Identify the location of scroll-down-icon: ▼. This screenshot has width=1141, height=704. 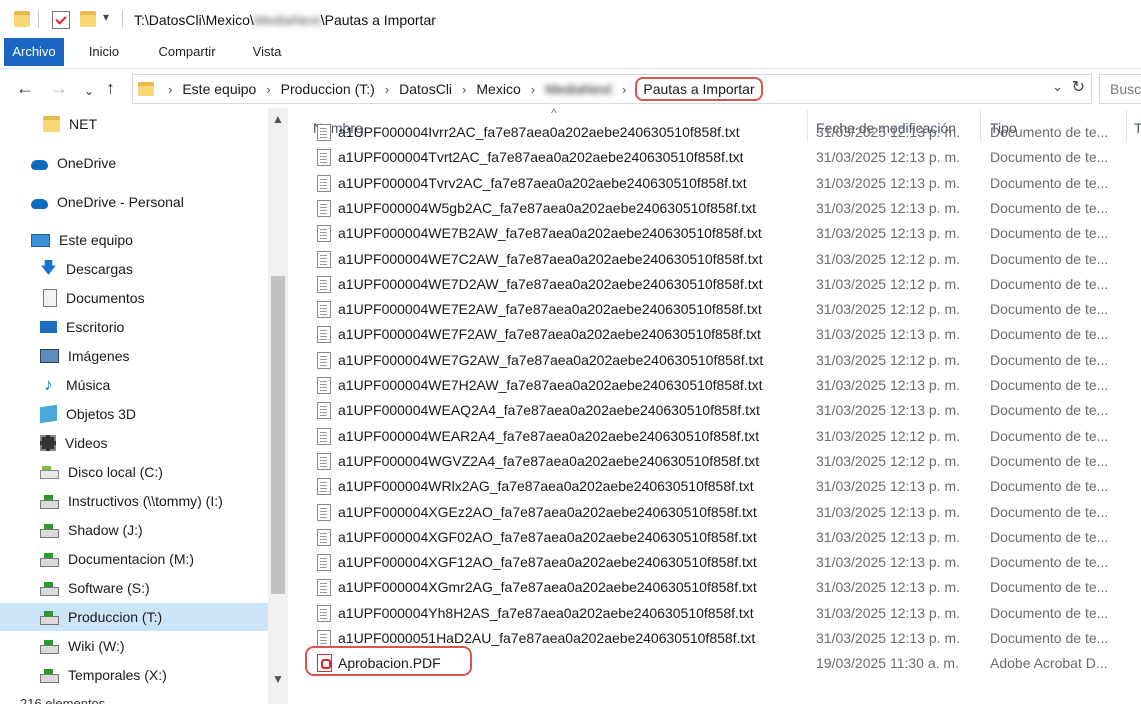
(278, 679).